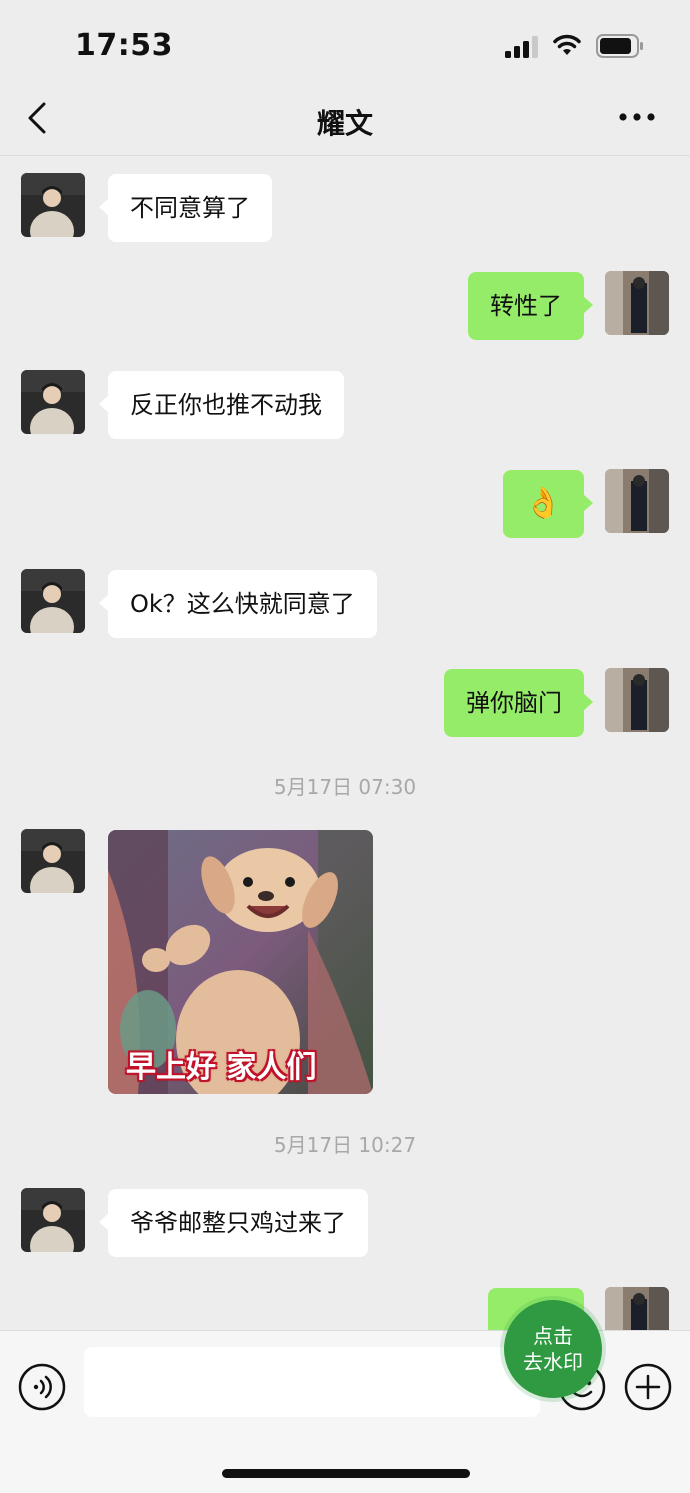  What do you see at coordinates (530, 306) in the screenshot?
I see `message-bubble-outgoing: 转性了` at bounding box center [530, 306].